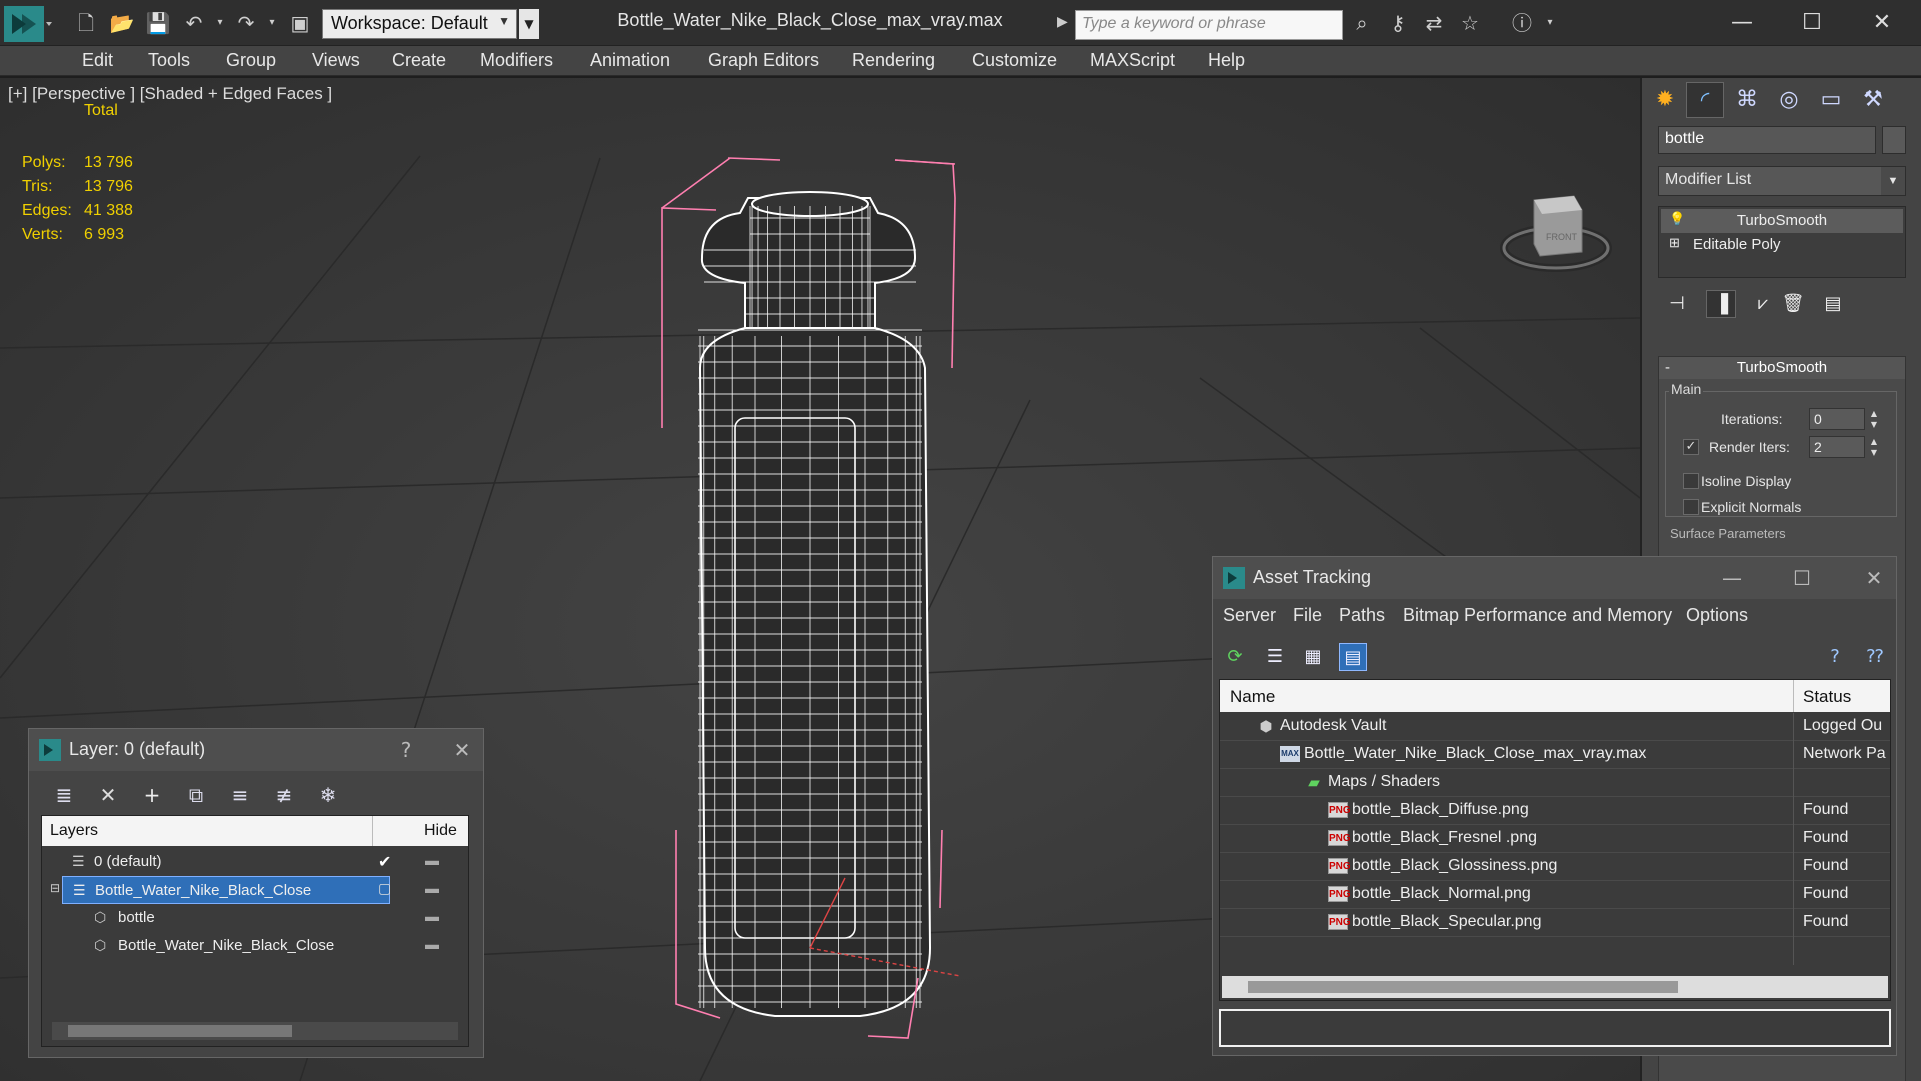  What do you see at coordinates (1235, 657) in the screenshot?
I see `refresh-icon: ⟳` at bounding box center [1235, 657].